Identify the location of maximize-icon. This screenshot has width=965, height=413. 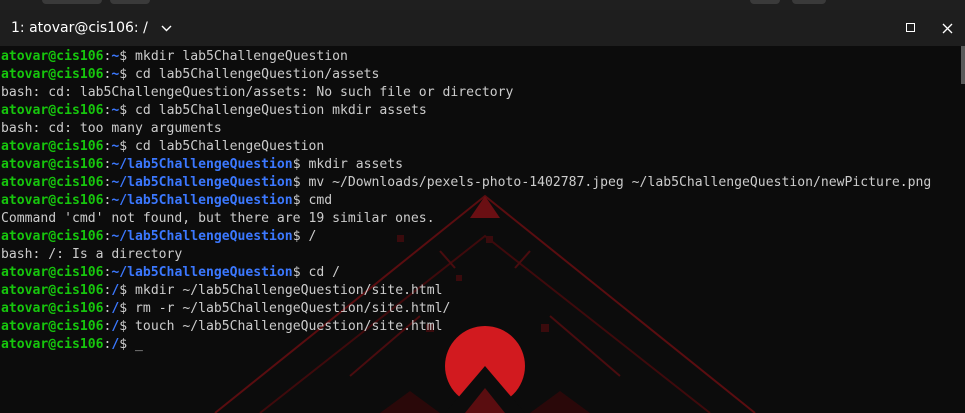
(911, 28).